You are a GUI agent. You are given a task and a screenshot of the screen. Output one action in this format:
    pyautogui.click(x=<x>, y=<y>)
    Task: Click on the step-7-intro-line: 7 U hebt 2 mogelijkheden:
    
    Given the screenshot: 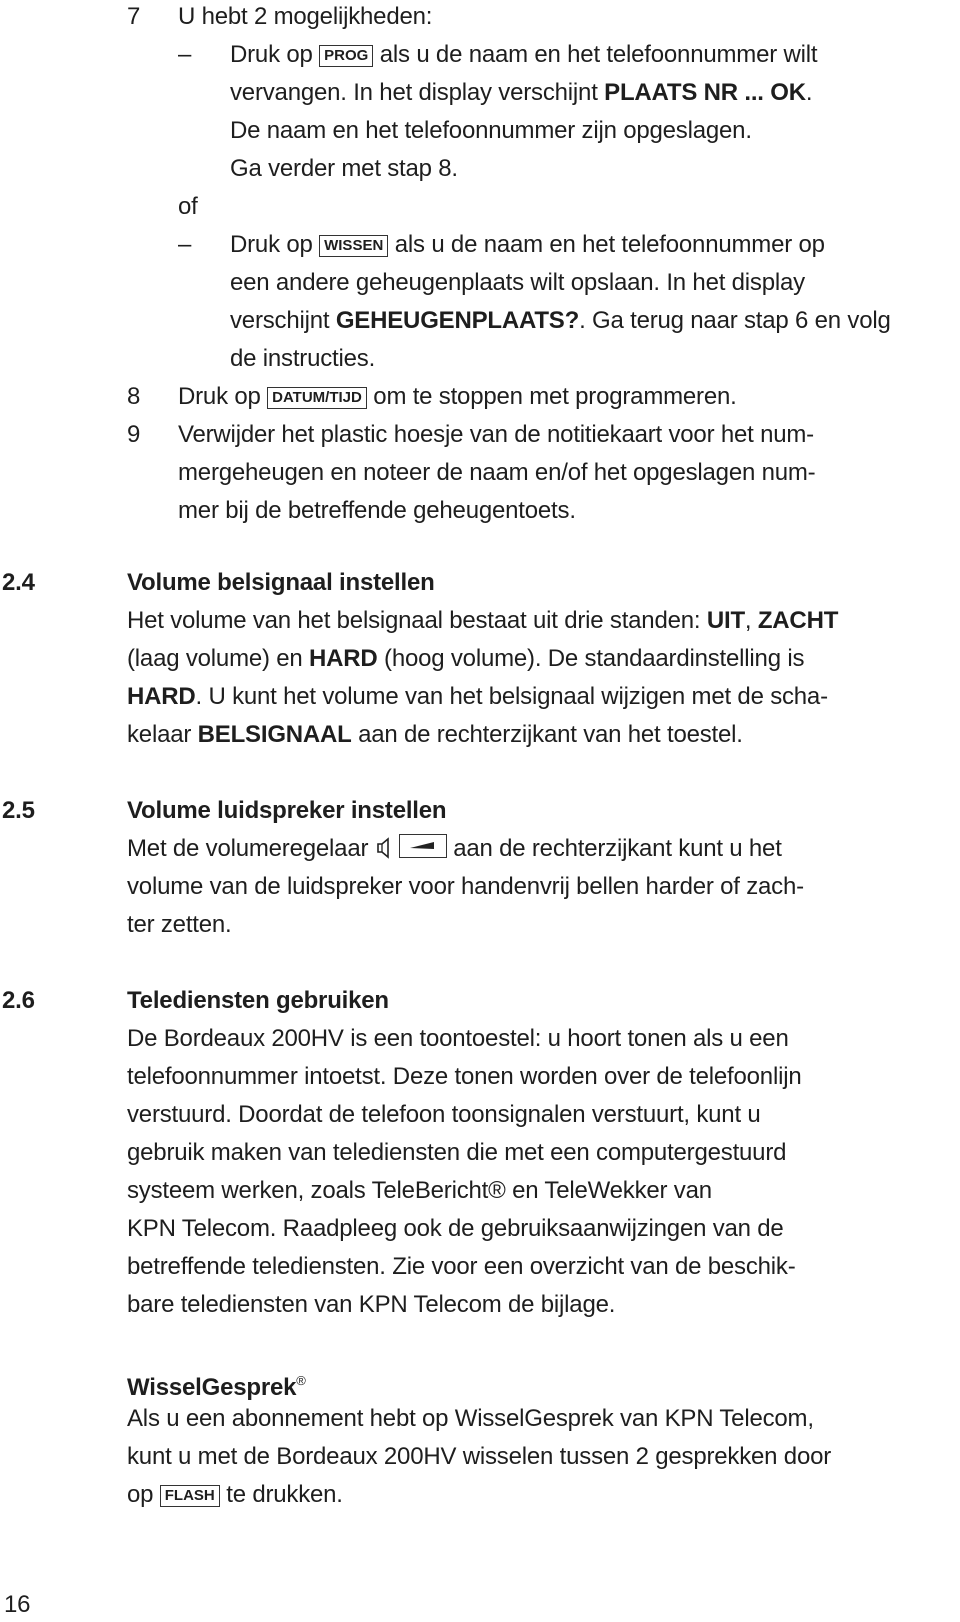 What is the action you would take?
    pyautogui.click(x=480, y=17)
    